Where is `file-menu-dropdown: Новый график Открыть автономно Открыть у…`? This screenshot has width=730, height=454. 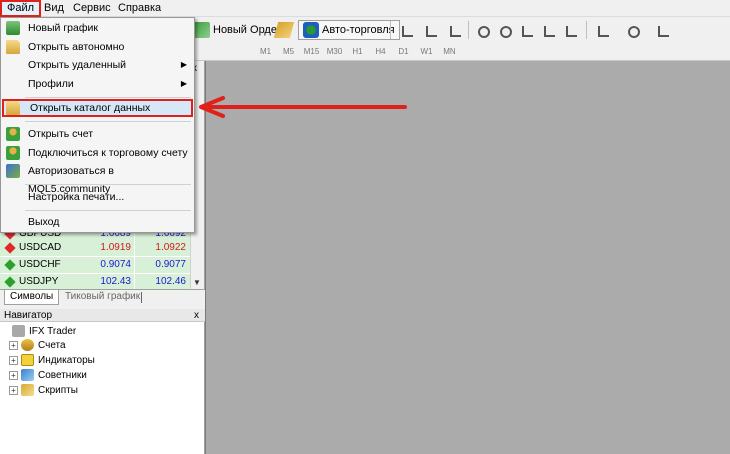
file-menu-dropdown: Новый график Открыть автономно Открыть у… is located at coordinates (97, 125).